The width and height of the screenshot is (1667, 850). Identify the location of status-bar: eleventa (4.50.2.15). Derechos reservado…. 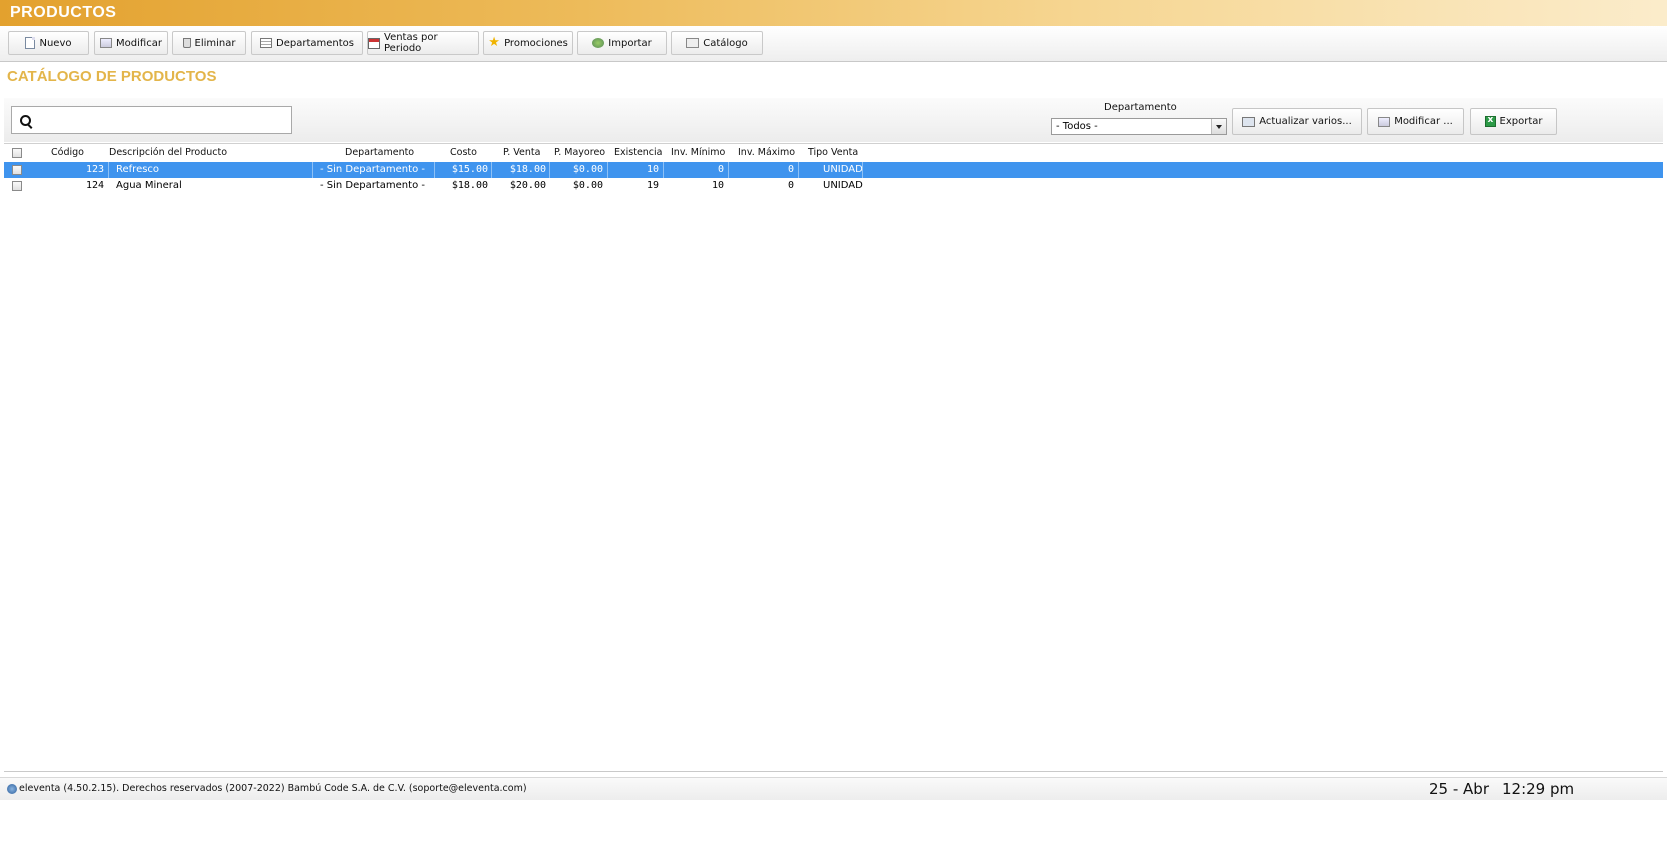
(833, 789).